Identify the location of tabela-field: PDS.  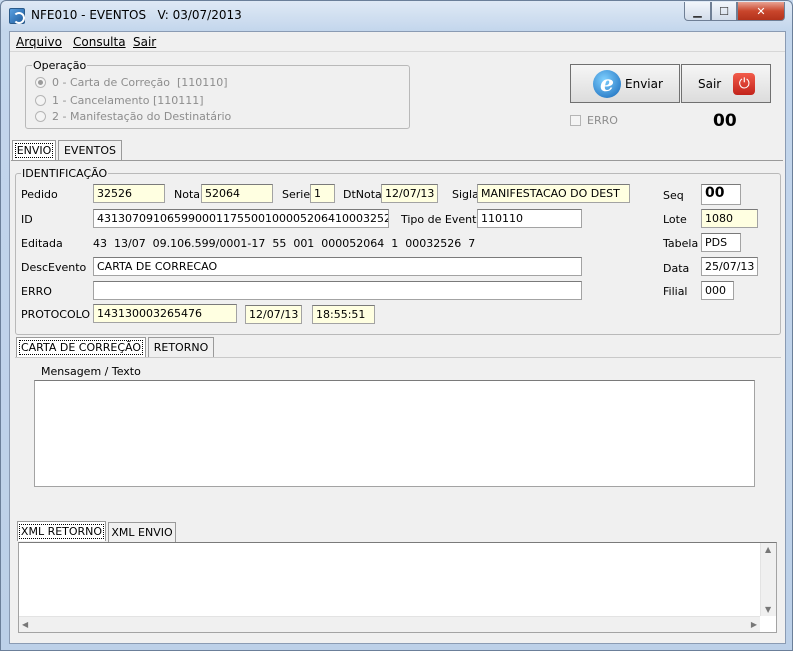
(721, 242).